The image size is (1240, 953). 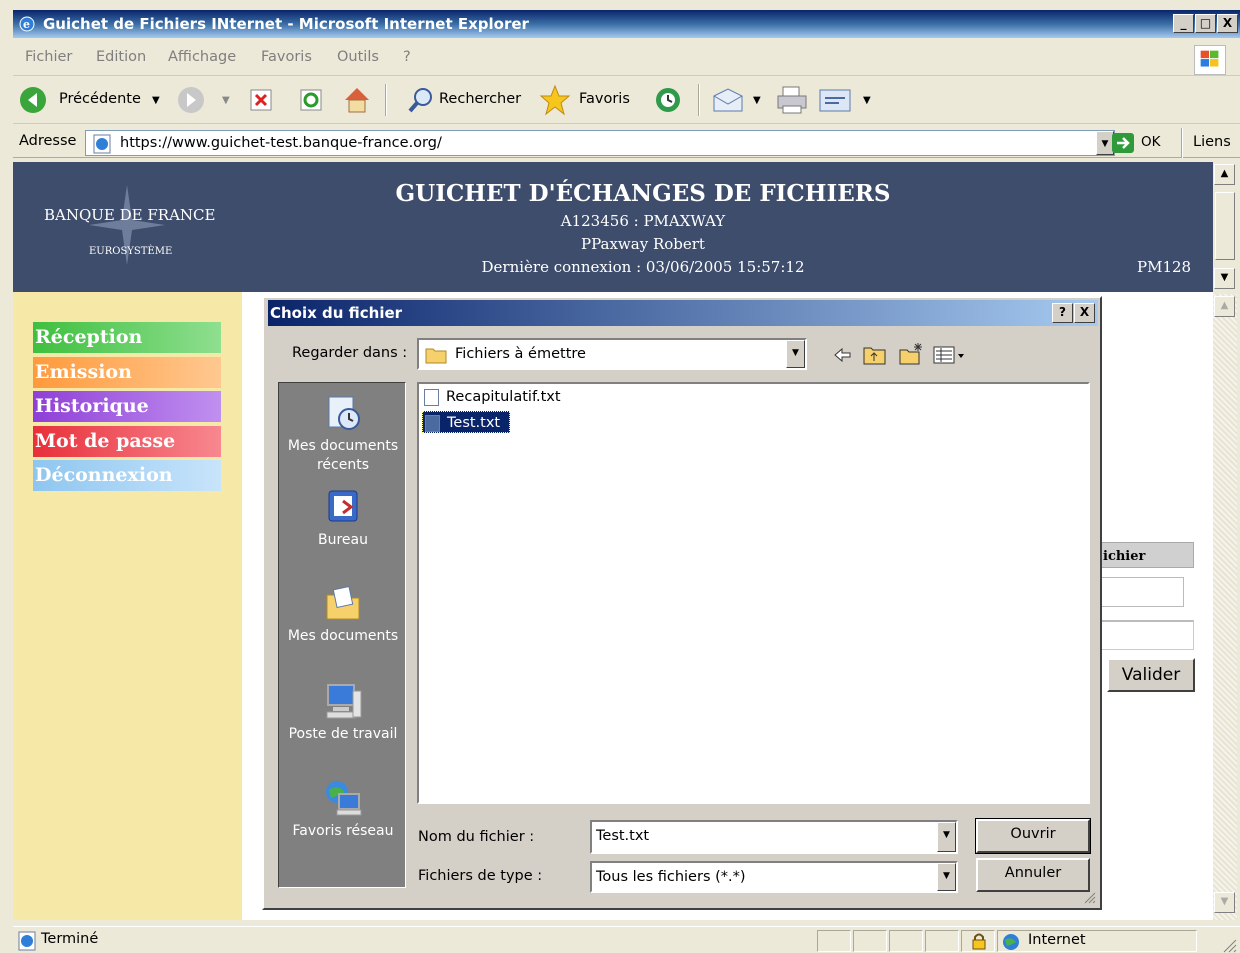 I want to click on search-icon, so click(x=421, y=100).